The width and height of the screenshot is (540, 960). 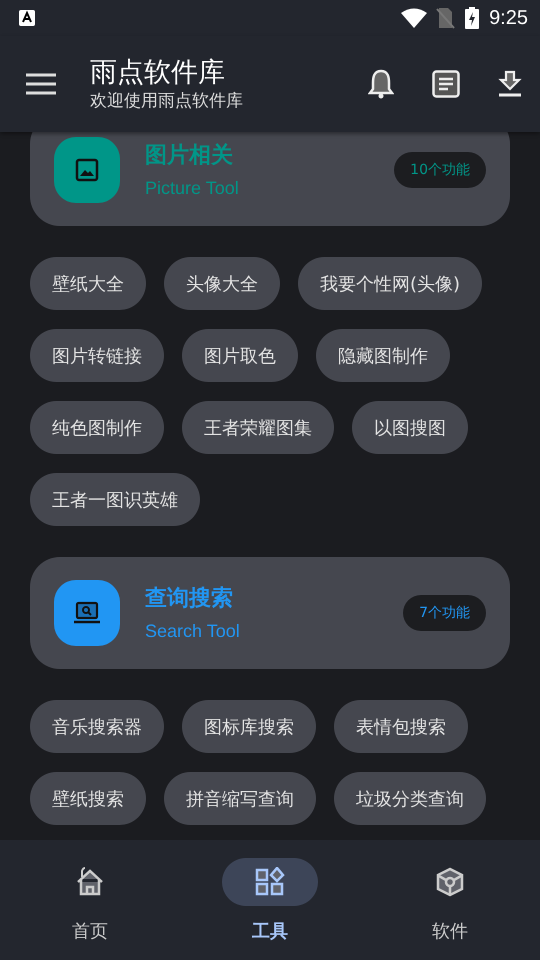 I want to click on tool-chip: 隐藏图制作, so click(x=383, y=355).